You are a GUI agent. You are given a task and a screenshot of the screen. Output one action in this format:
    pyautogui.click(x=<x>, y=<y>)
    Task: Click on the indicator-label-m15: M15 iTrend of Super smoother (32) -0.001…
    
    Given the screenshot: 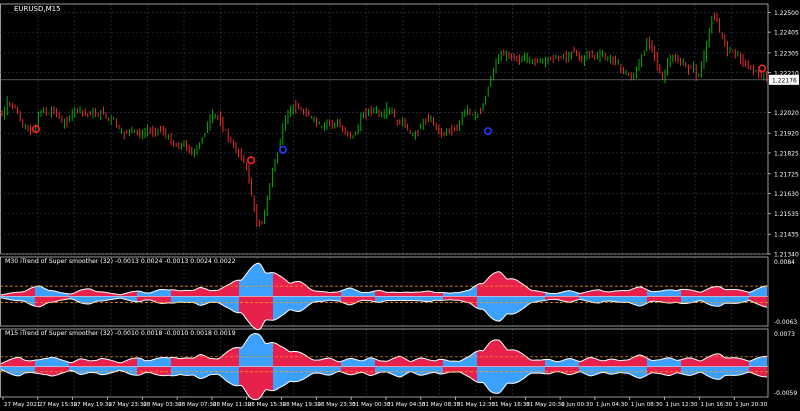 What is the action you would take?
    pyautogui.click(x=120, y=333)
    